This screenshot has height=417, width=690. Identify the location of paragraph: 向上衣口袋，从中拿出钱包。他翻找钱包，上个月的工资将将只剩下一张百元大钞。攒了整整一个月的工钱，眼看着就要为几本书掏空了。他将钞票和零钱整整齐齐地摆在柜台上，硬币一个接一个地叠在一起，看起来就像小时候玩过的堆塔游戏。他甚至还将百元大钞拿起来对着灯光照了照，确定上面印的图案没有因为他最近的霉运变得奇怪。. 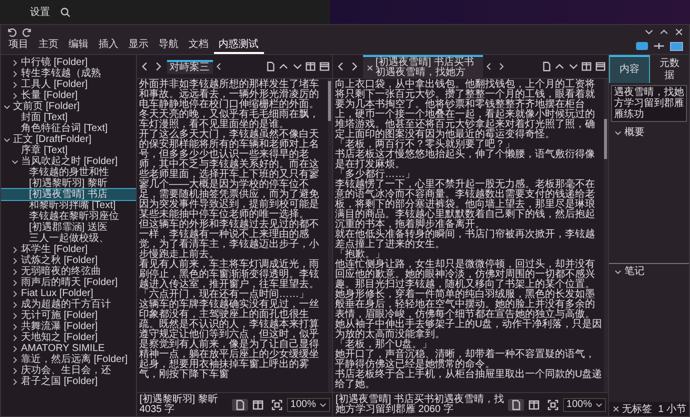
(465, 110).